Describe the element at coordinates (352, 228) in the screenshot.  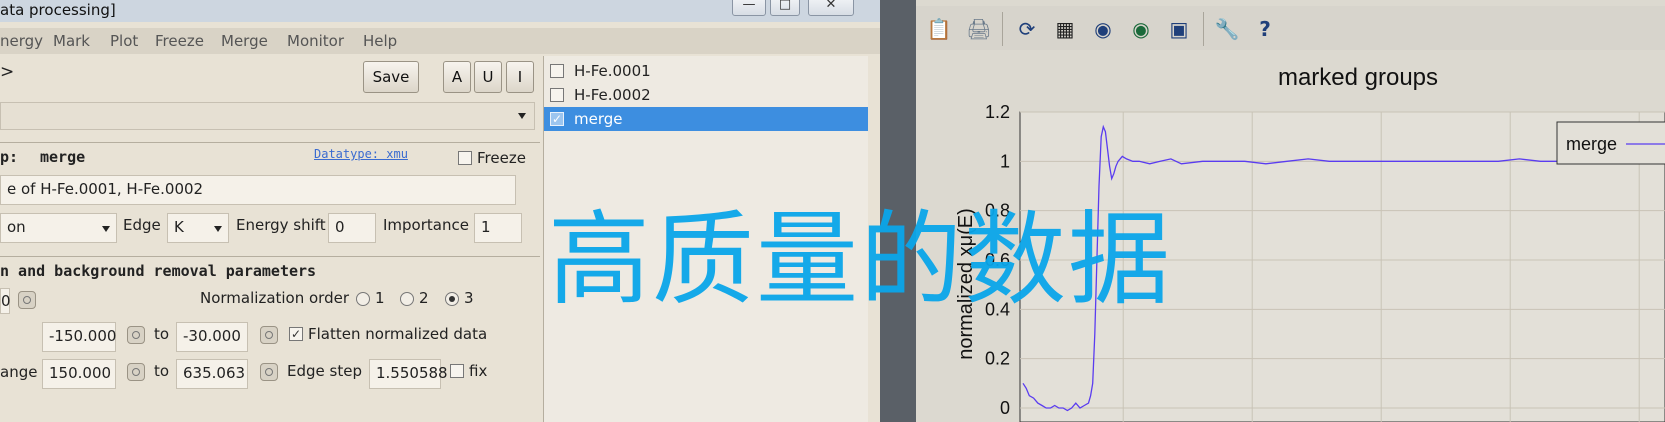
I see `energy-shift-input: 0` at that location.